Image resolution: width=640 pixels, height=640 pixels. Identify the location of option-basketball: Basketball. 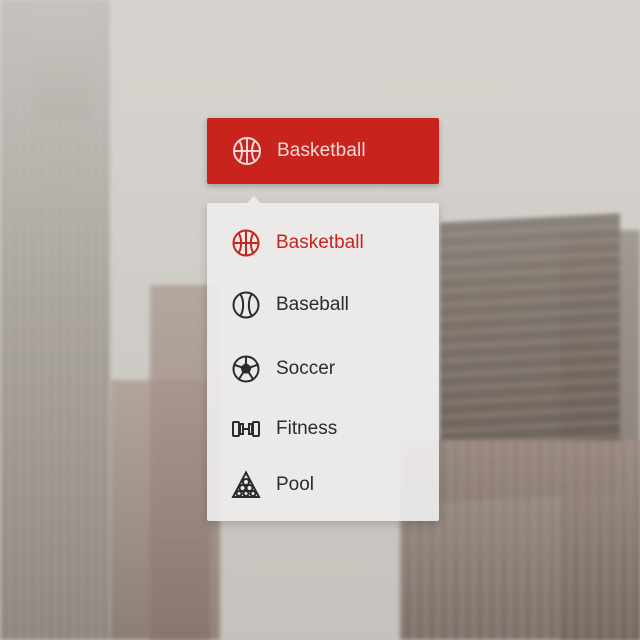
(323, 243).